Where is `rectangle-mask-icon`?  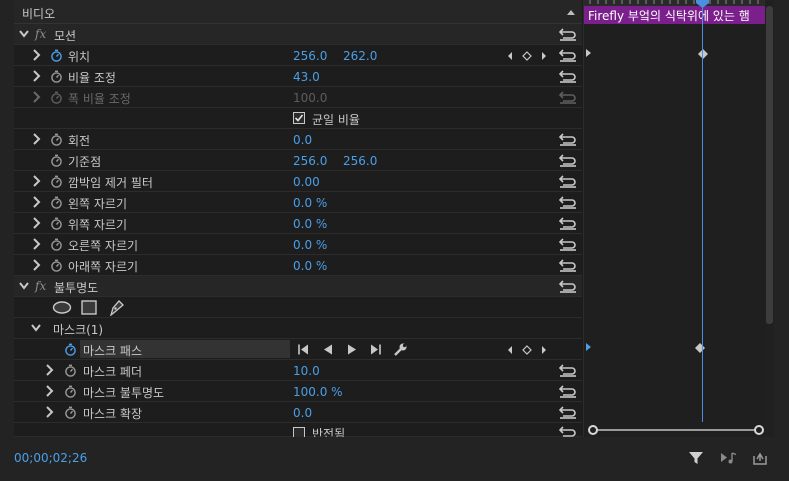
rectangle-mask-icon is located at coordinates (89, 307).